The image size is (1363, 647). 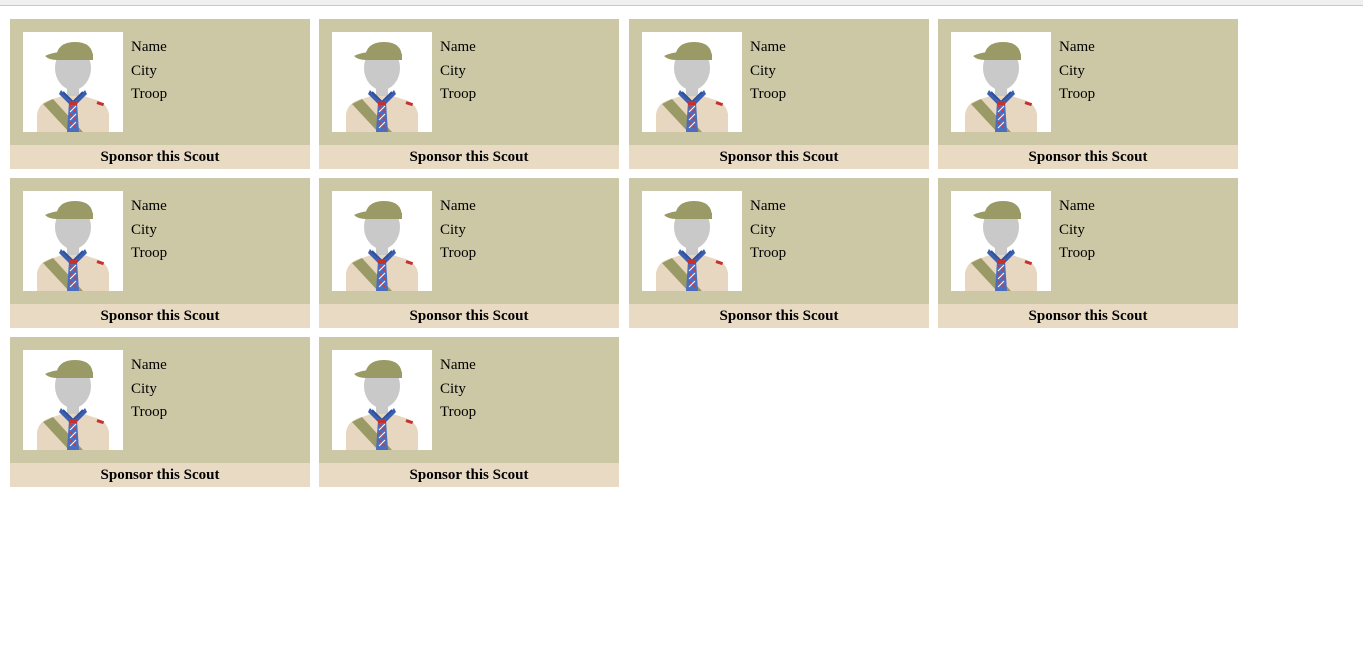 What do you see at coordinates (681, 3) in the screenshot?
I see `browser-top-edge` at bounding box center [681, 3].